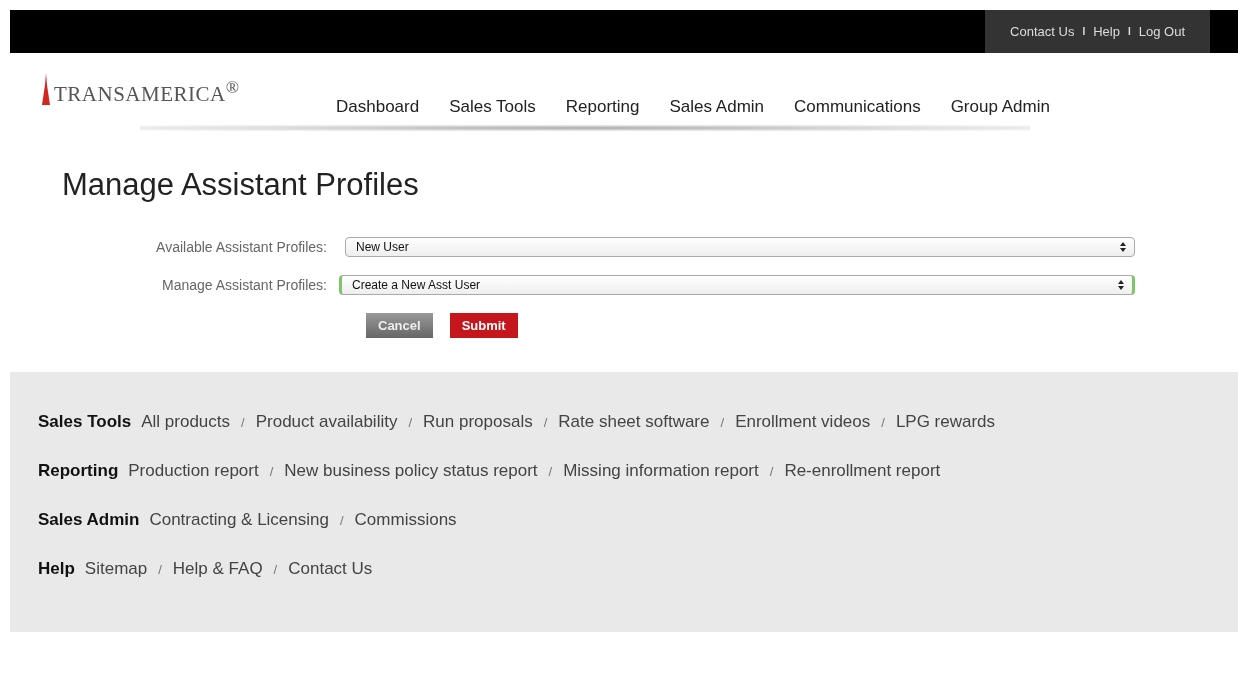 This screenshot has width=1238, height=681. I want to click on footer-link: Contact Us, so click(330, 569).